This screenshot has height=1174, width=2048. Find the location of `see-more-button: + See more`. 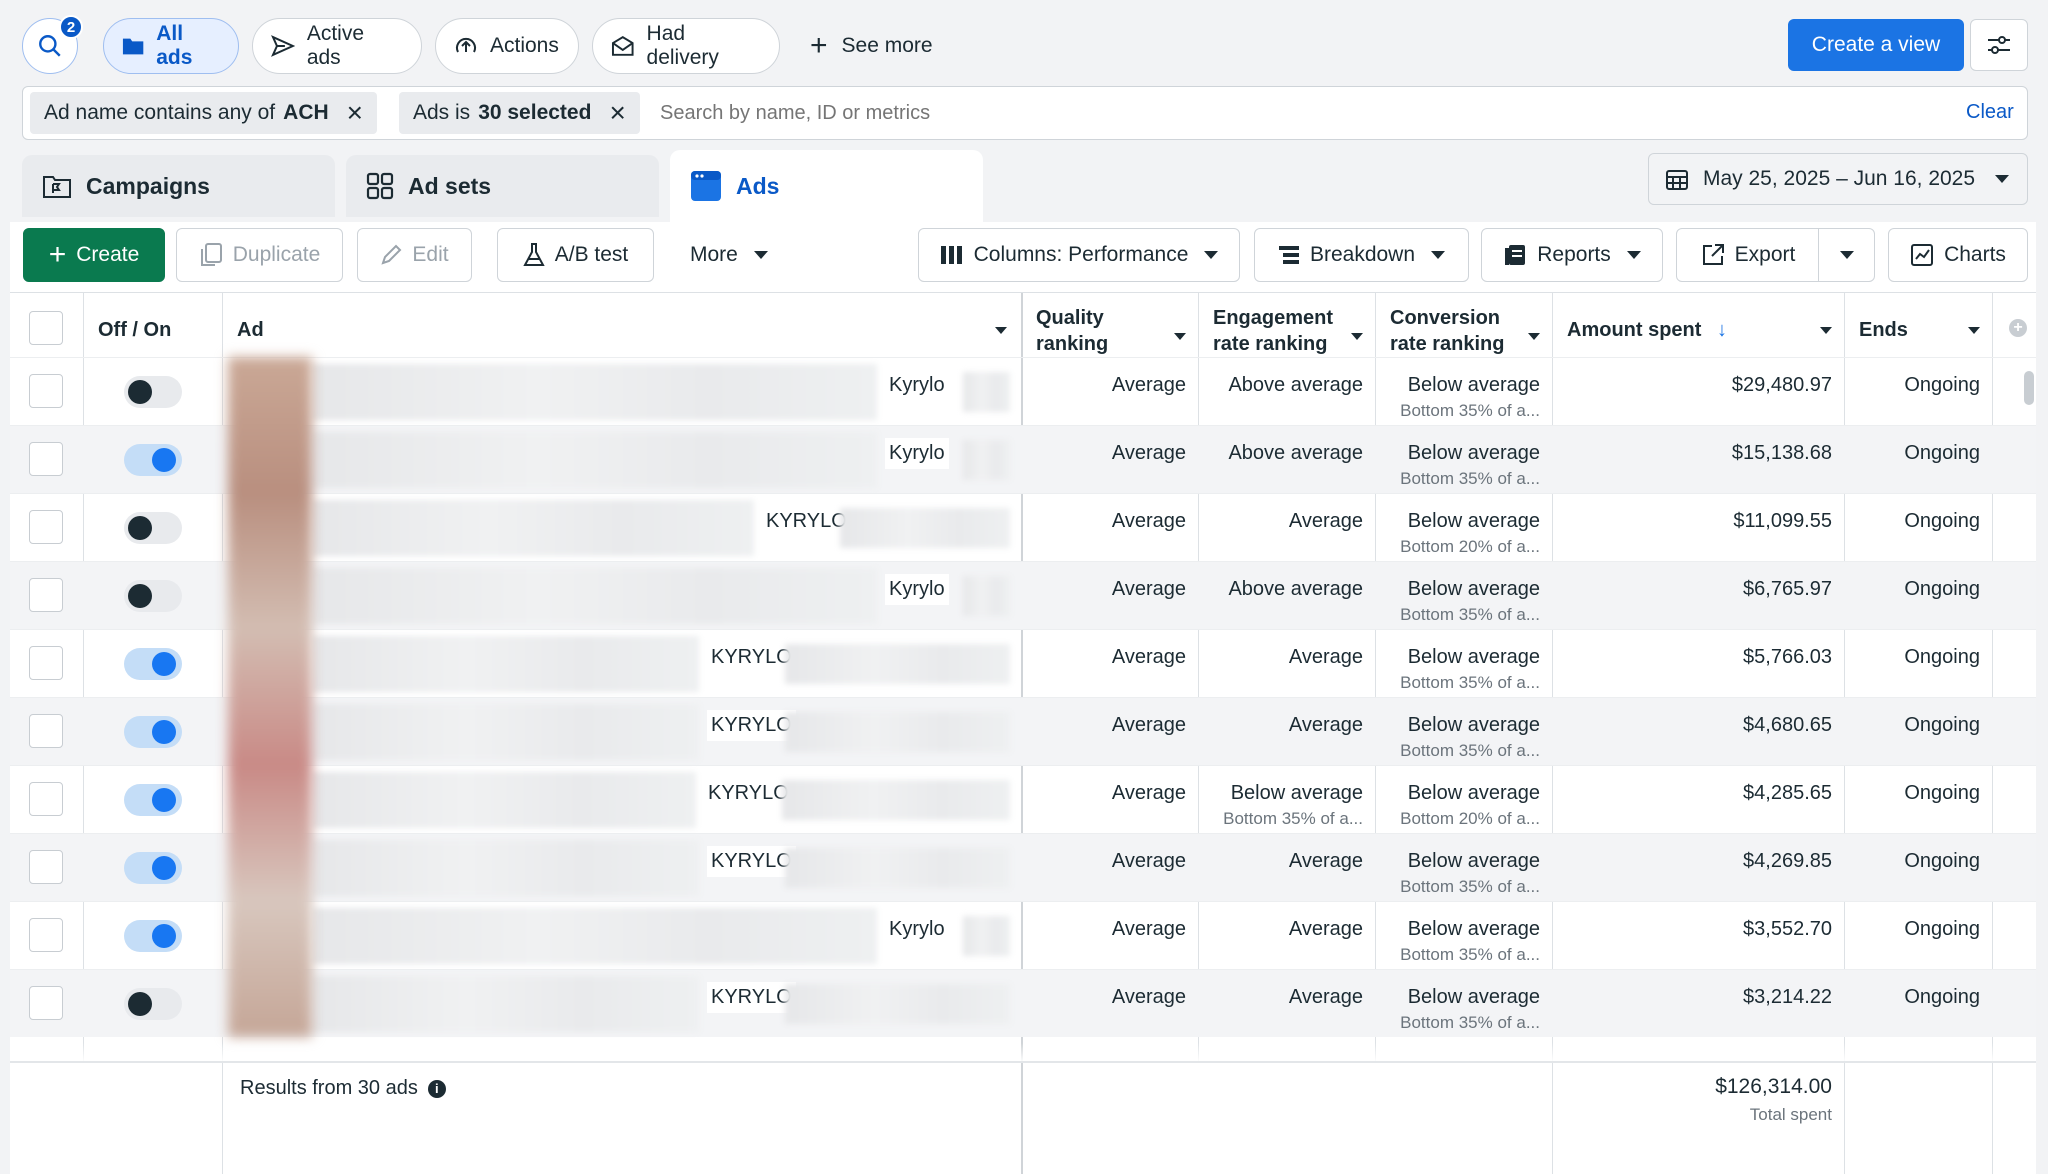

see-more-button: + See more is located at coordinates (871, 46).